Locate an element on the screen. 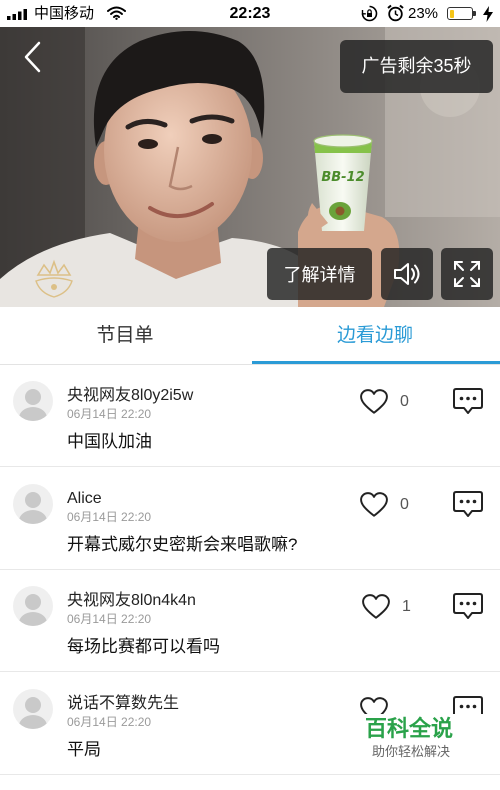  battery-percentage: 23% is located at coordinates (423, 13).